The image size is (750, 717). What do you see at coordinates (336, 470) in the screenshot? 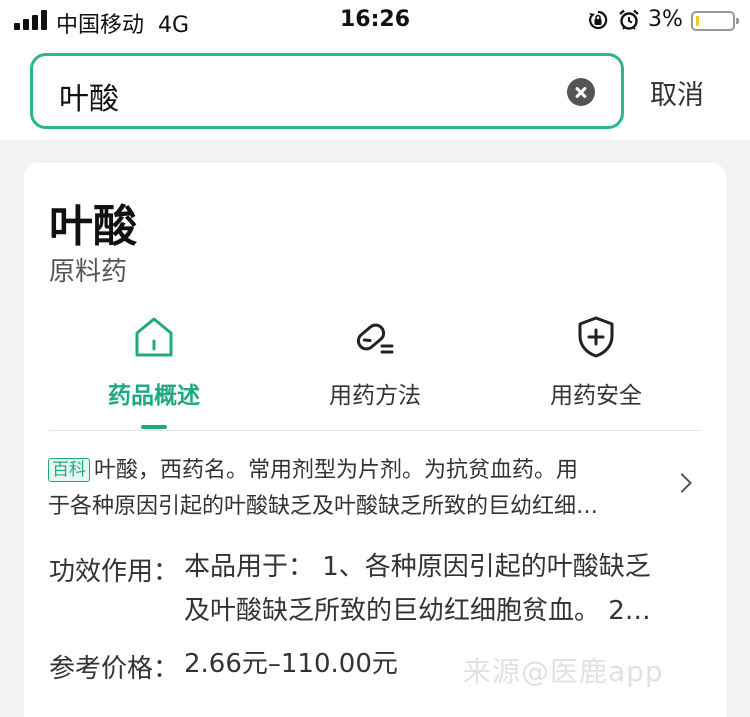
I see `summary-text-line1: 叶酸，西药名。常用剂型为片剂。为抗贫血药。用` at bounding box center [336, 470].